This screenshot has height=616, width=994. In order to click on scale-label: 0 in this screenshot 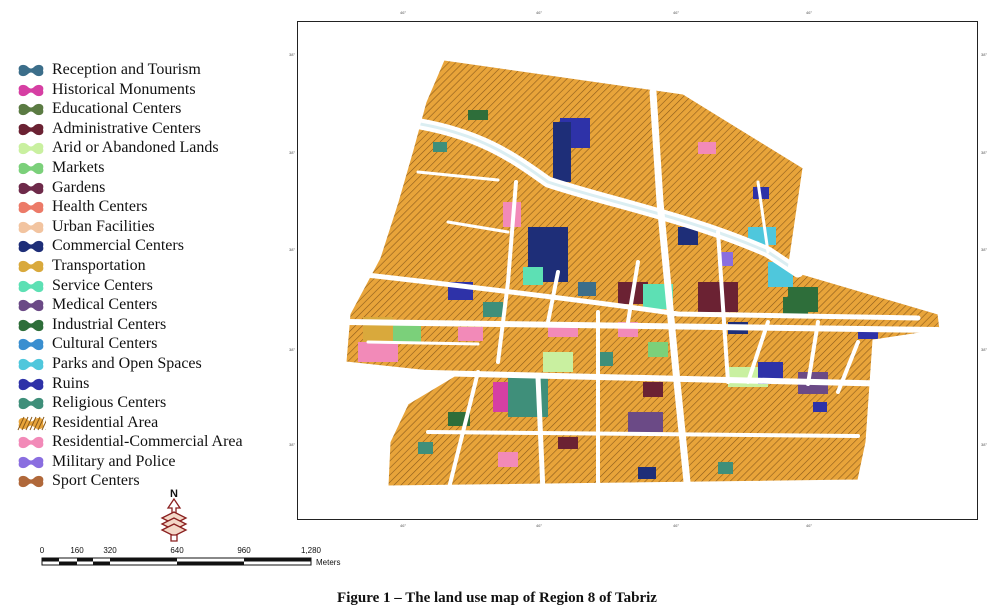, I will do `click(42, 550)`.